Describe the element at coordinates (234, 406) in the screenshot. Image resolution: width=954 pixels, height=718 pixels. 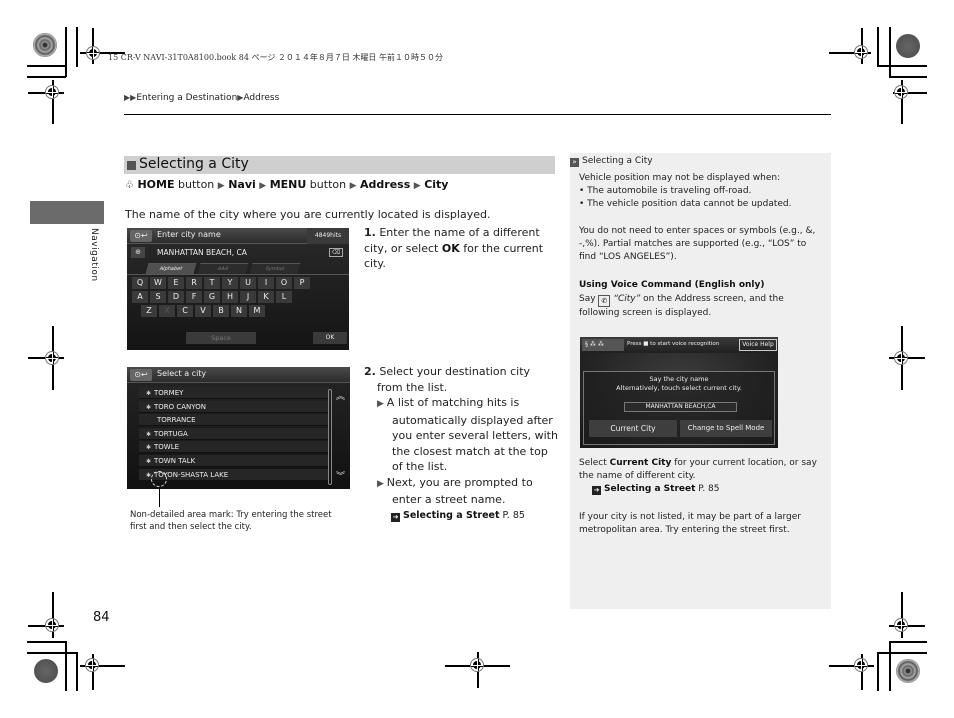
I see `city-list-item: ✱ TORO CANYON` at that location.